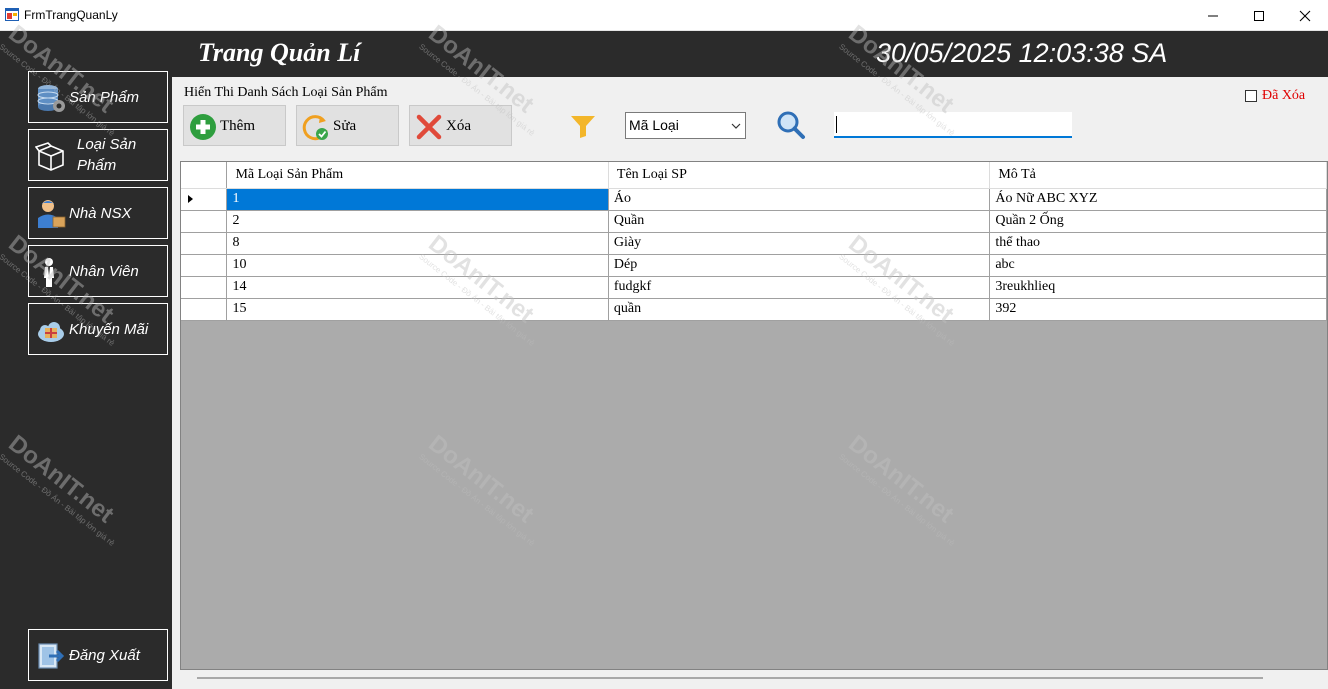  What do you see at coordinates (279, 52) in the screenshot?
I see `page-title: Trang Quản Lí` at bounding box center [279, 52].